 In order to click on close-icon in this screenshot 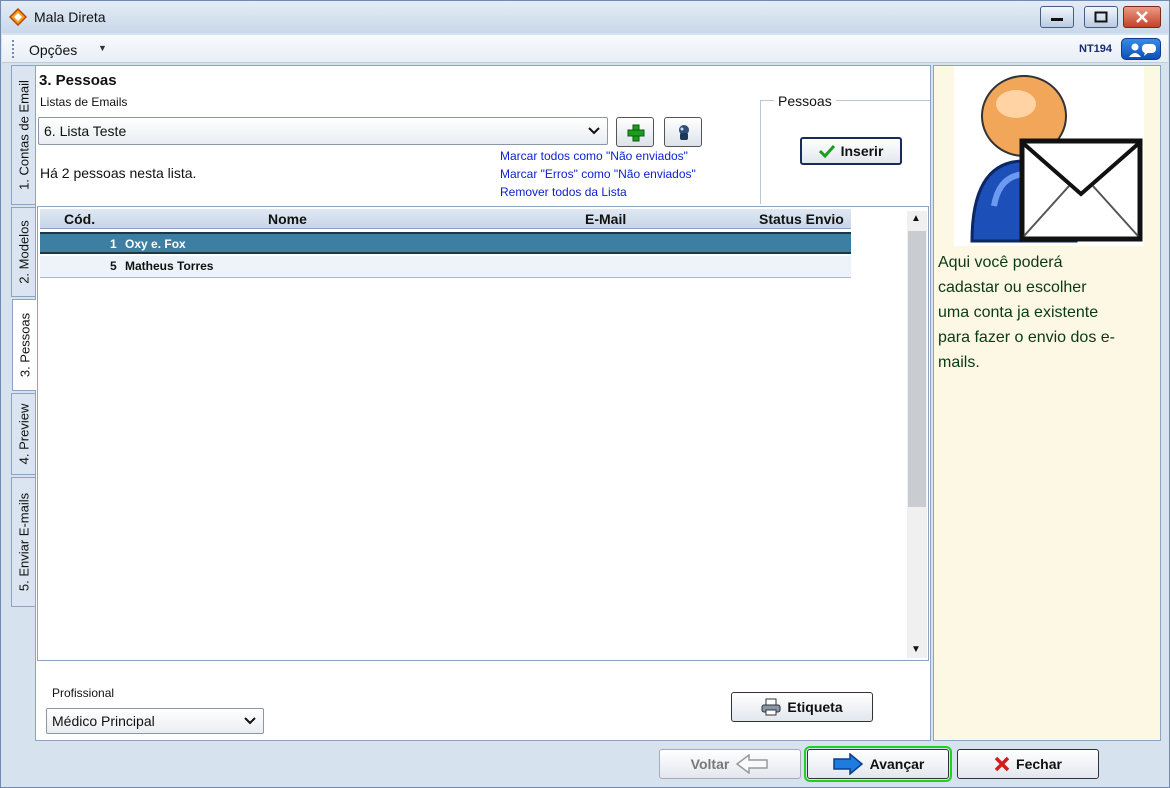, I will do `click(1142, 17)`.